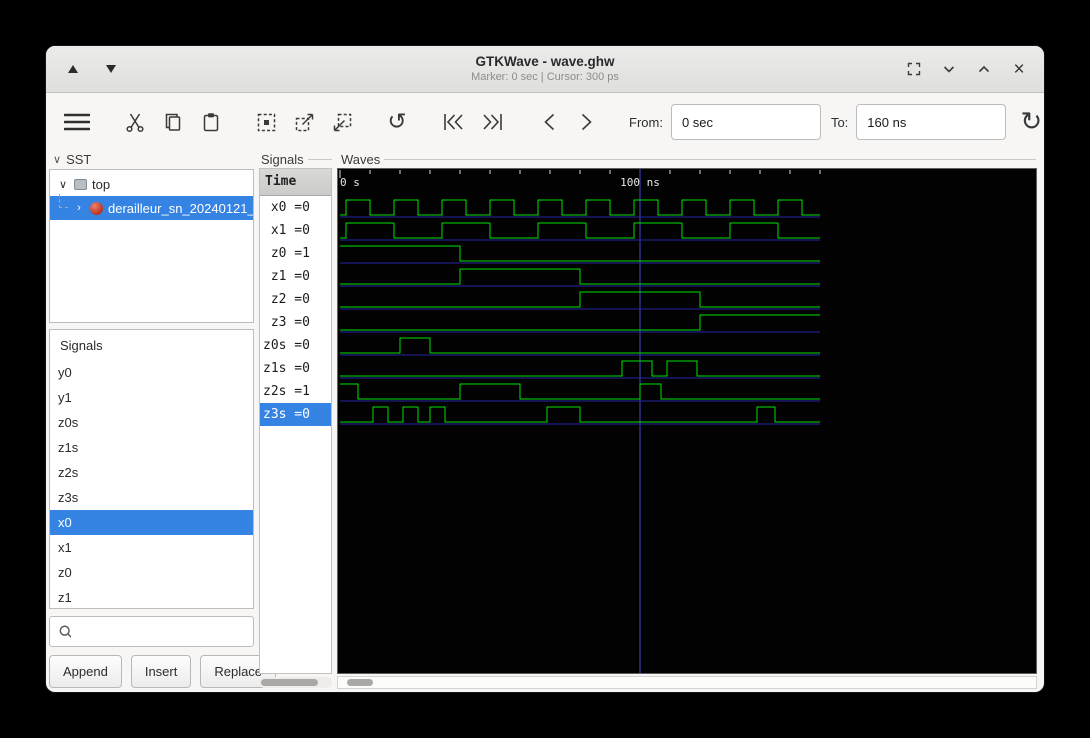 This screenshot has height=738, width=1090. What do you see at coordinates (282, 159) in the screenshot?
I see `signals-frame-text: Signals` at bounding box center [282, 159].